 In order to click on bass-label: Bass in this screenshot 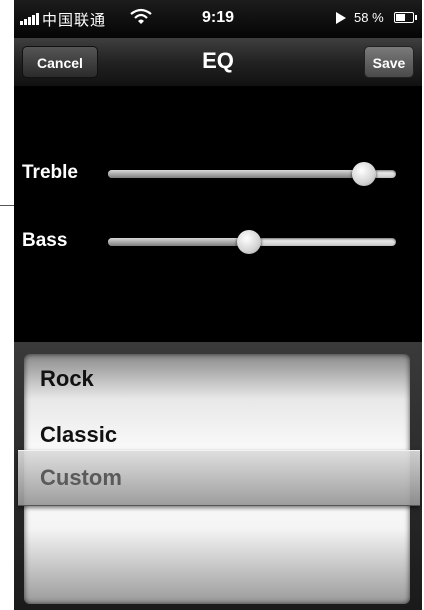, I will do `click(45, 240)`.